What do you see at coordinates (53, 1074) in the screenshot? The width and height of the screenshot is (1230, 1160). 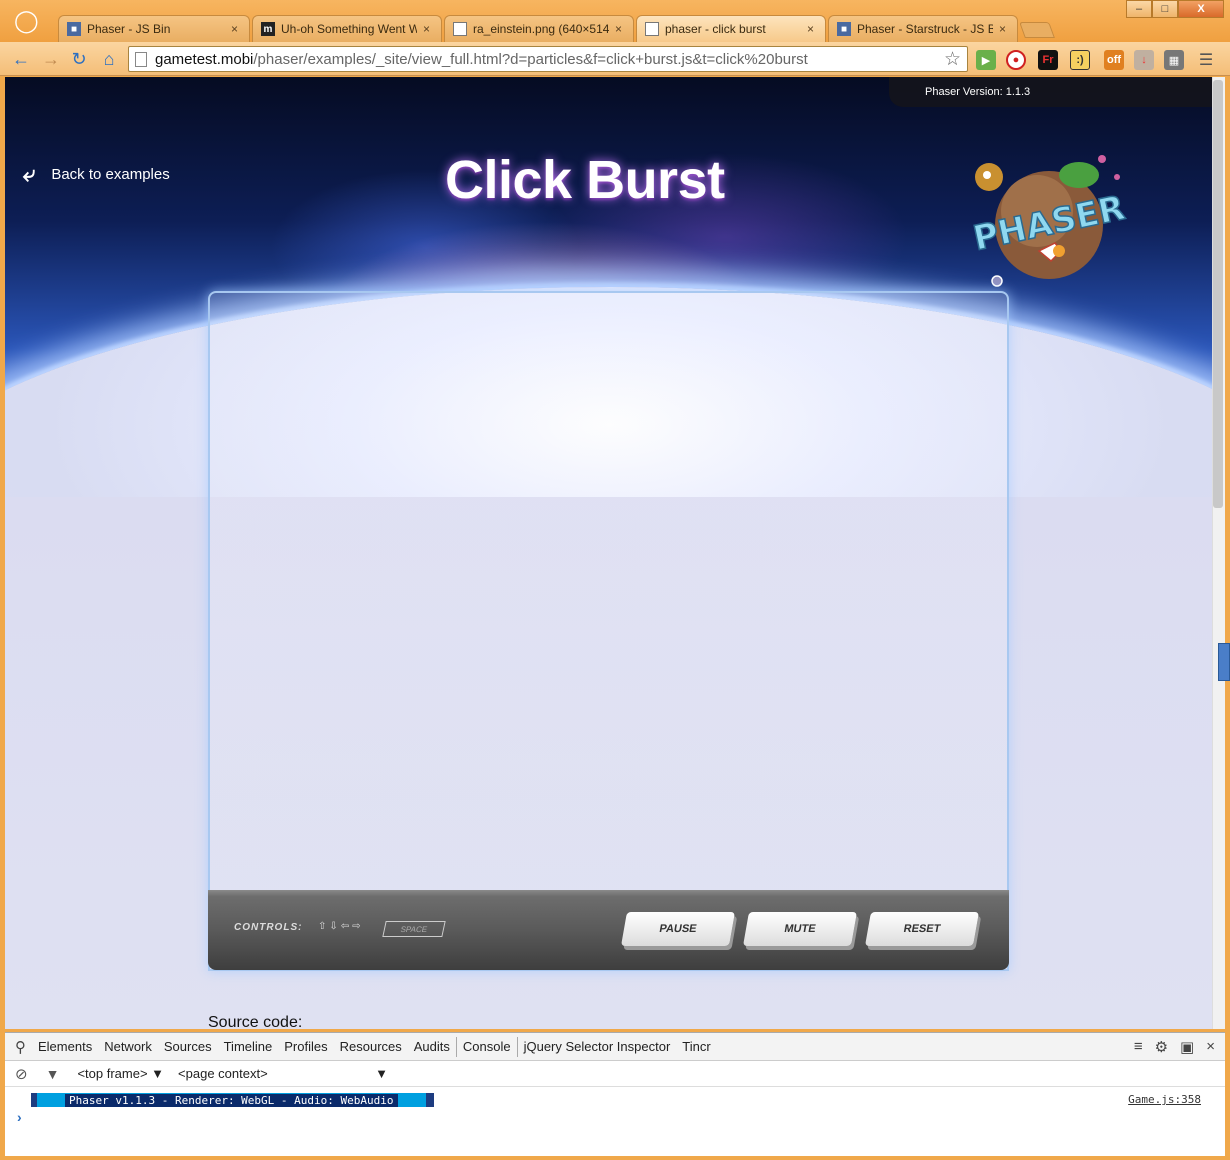 I see `filter-icon: ▼` at bounding box center [53, 1074].